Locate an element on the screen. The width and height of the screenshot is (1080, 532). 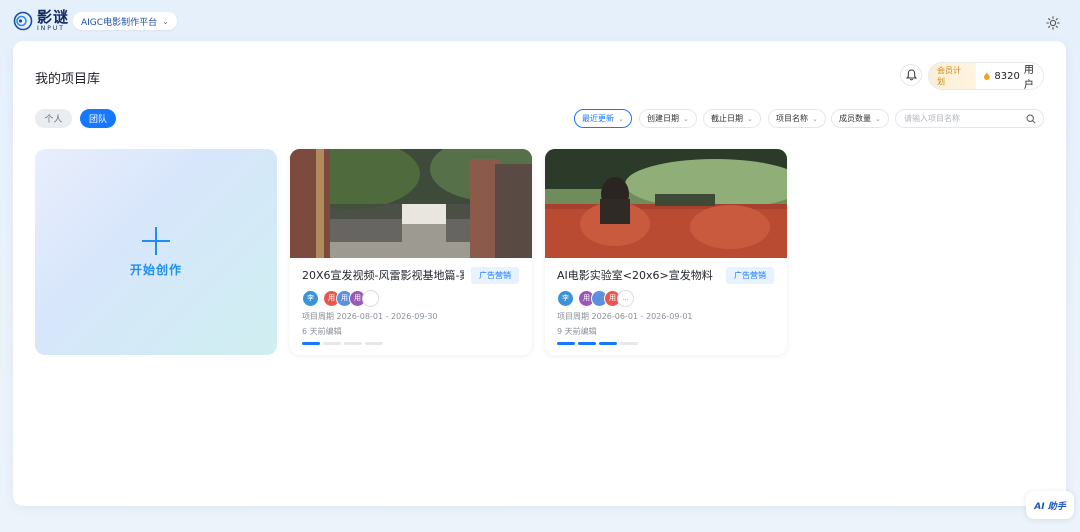
notification-button is located at coordinates (911, 75).